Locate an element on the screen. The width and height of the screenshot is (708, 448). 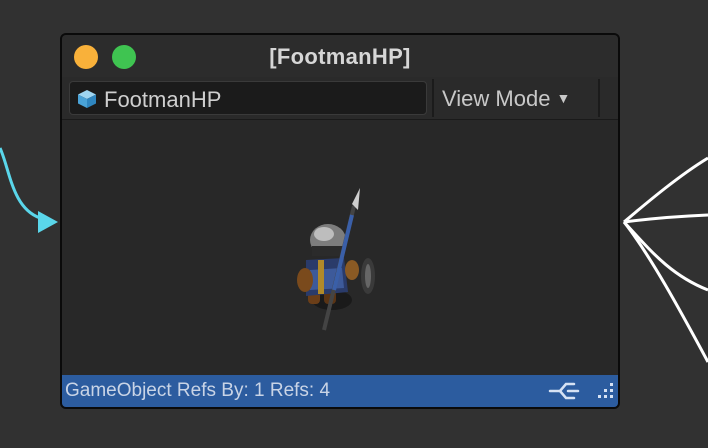
view-mode-dropdown: View Mode ▼ is located at coordinates (516, 98).